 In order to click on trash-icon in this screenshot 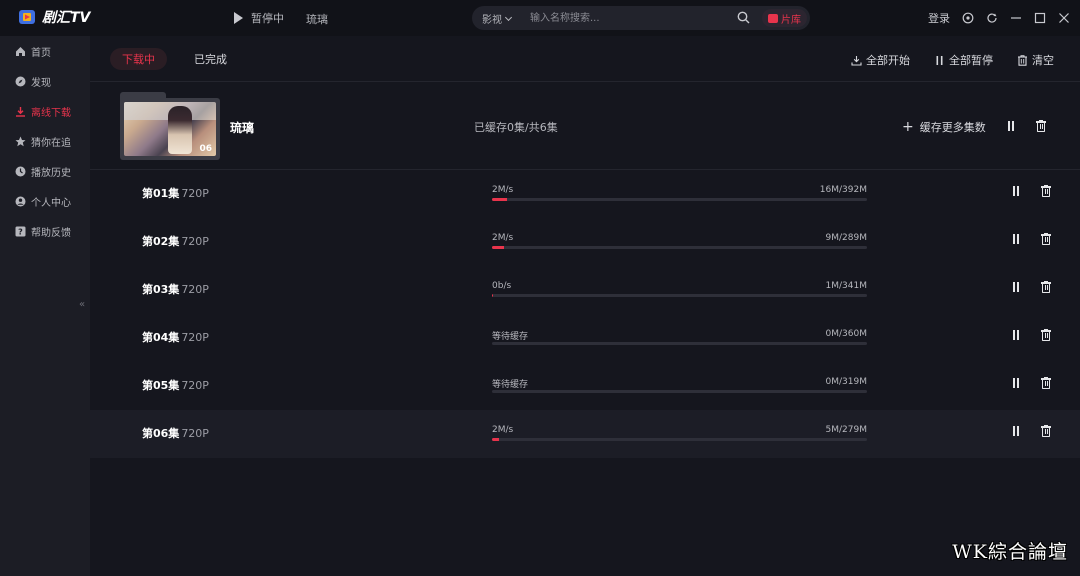, I will do `click(1022, 60)`.